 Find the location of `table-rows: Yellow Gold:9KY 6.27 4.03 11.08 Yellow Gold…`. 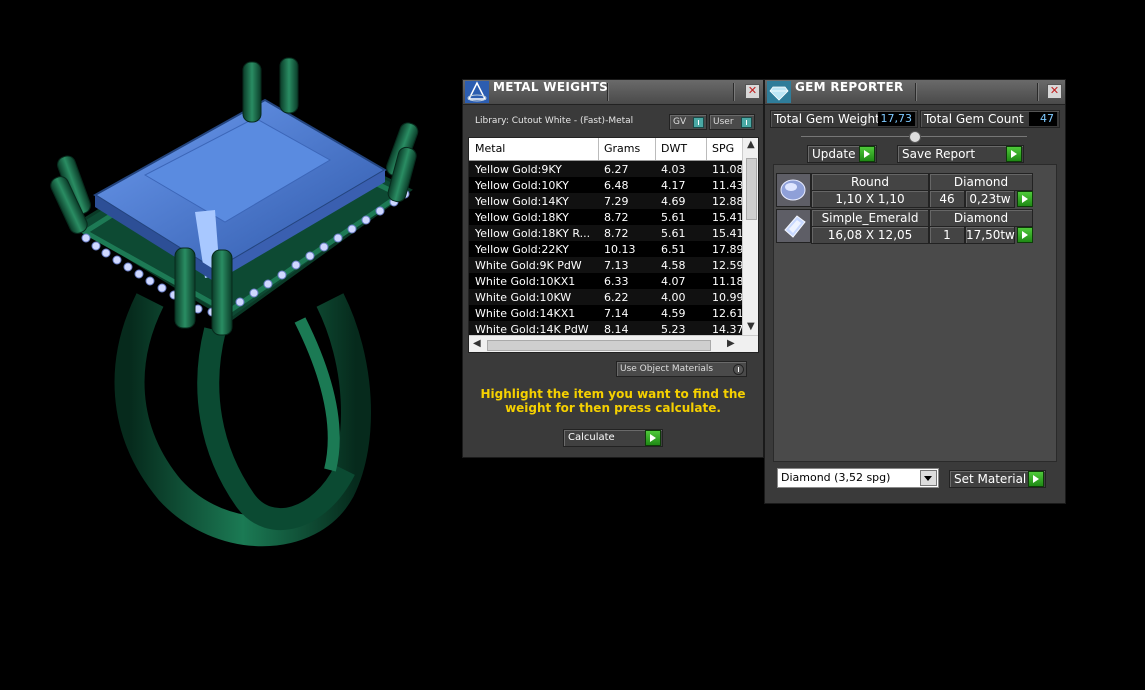

table-rows: Yellow Gold:9KY 6.27 4.03 11.08 Yellow Gold… is located at coordinates (605, 249).